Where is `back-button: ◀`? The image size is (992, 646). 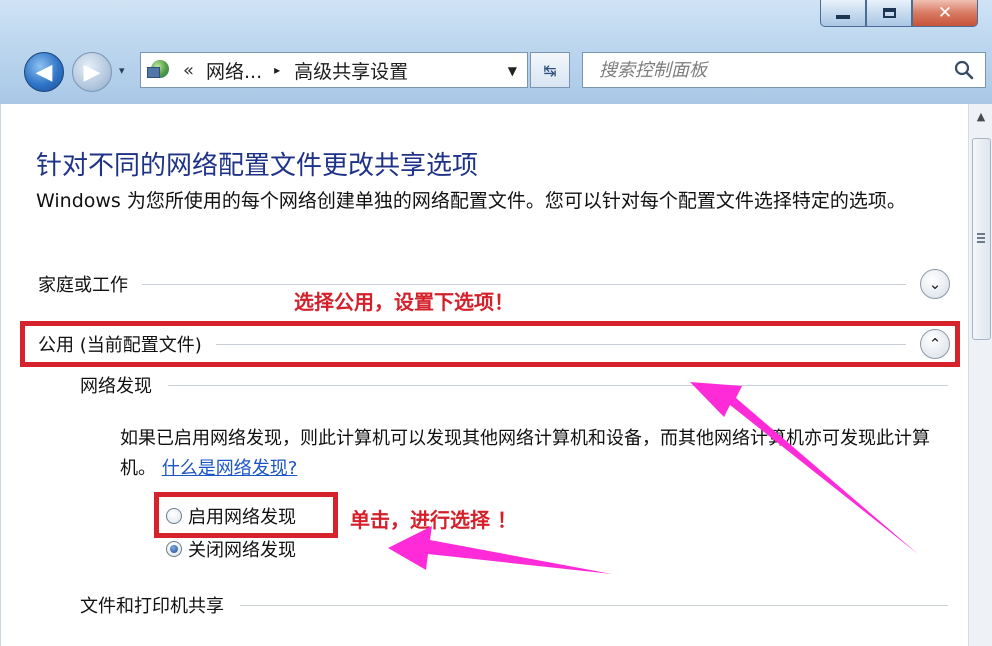
back-button: ◀ is located at coordinates (44, 72).